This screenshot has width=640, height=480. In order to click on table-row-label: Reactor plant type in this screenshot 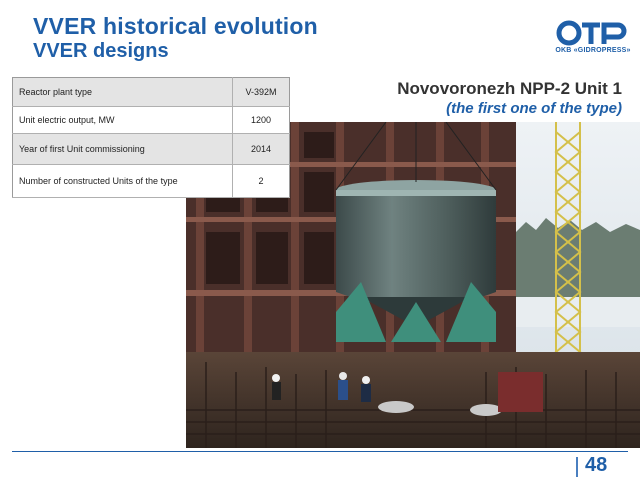, I will do `click(122, 92)`.